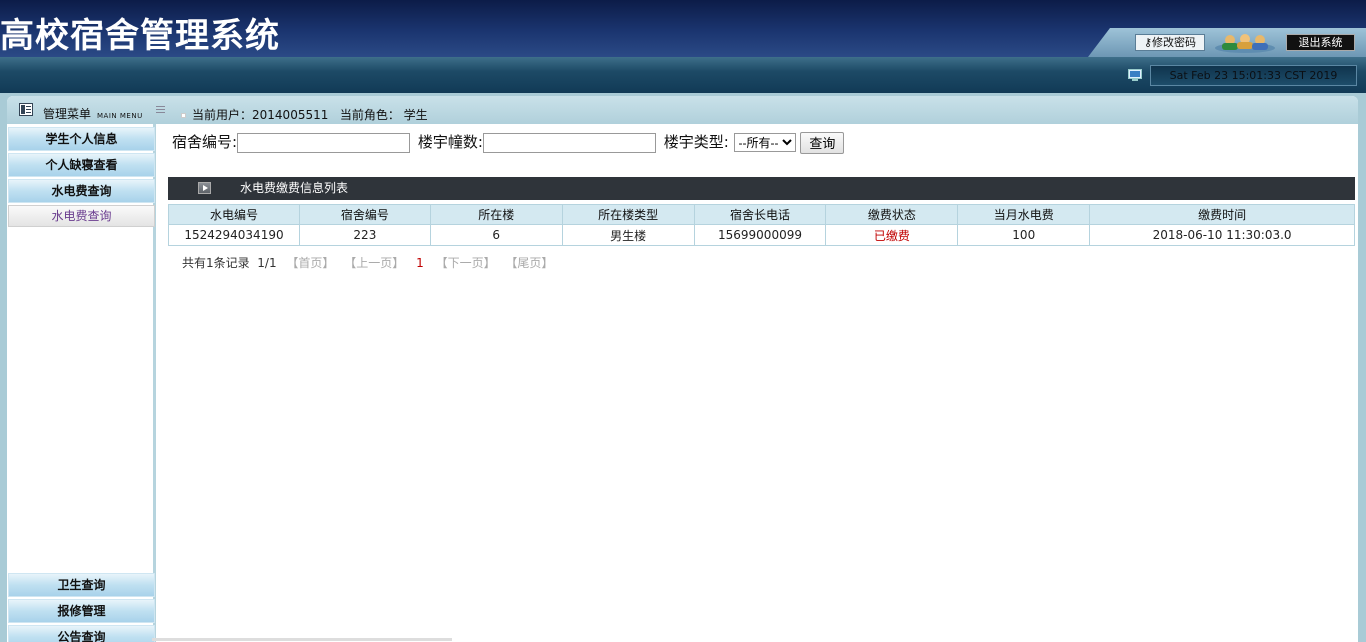 Image resolution: width=1366 pixels, height=642 pixels. What do you see at coordinates (529, 263) in the screenshot?
I see `last-page-link: 【尾页】` at bounding box center [529, 263].